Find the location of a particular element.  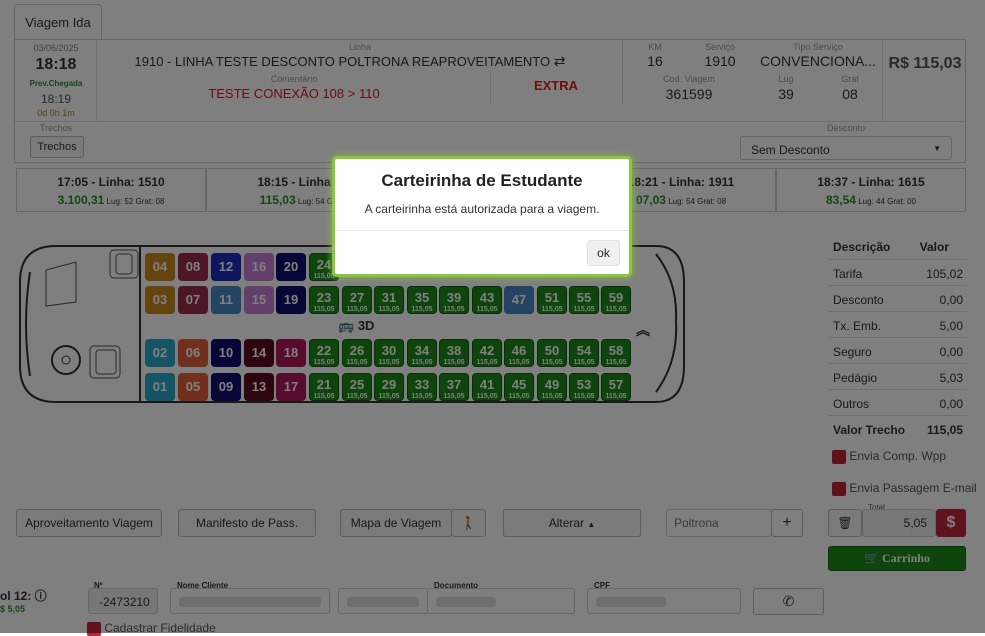

divider is located at coordinates (482, 230).